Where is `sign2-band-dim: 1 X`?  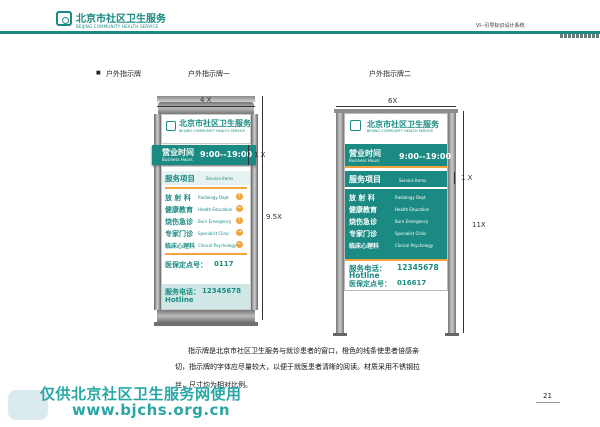 sign2-band-dim: 1 X is located at coordinates (467, 178).